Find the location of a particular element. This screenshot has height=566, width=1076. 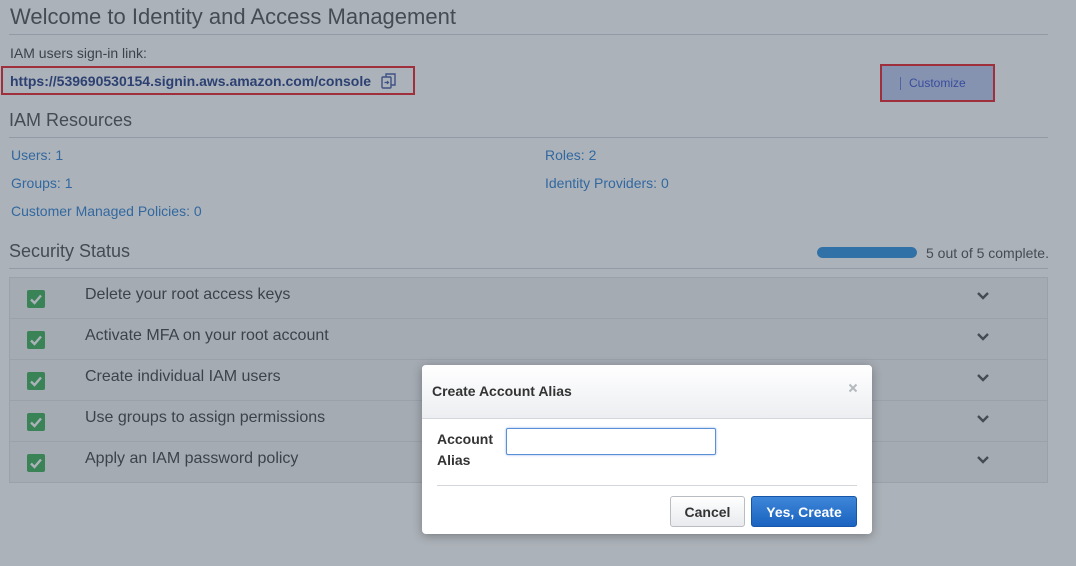

cancel-button: Cancel is located at coordinates (707, 511).